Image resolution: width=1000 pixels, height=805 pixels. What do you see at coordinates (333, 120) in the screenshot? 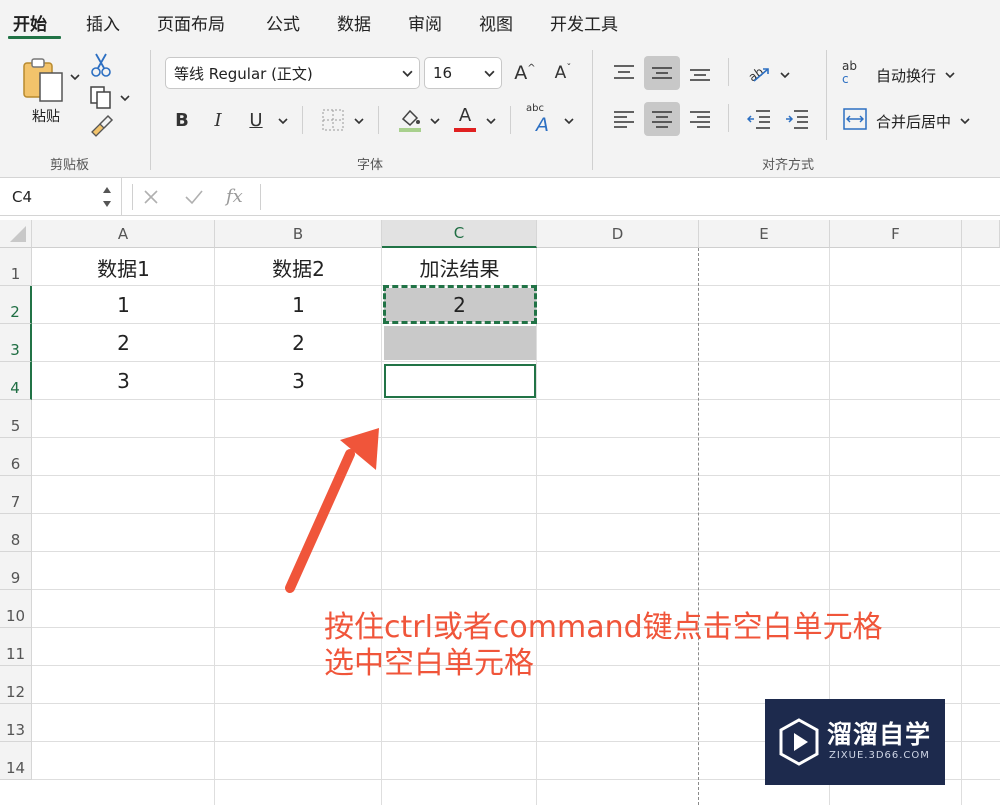
I see `borders-icon` at bounding box center [333, 120].